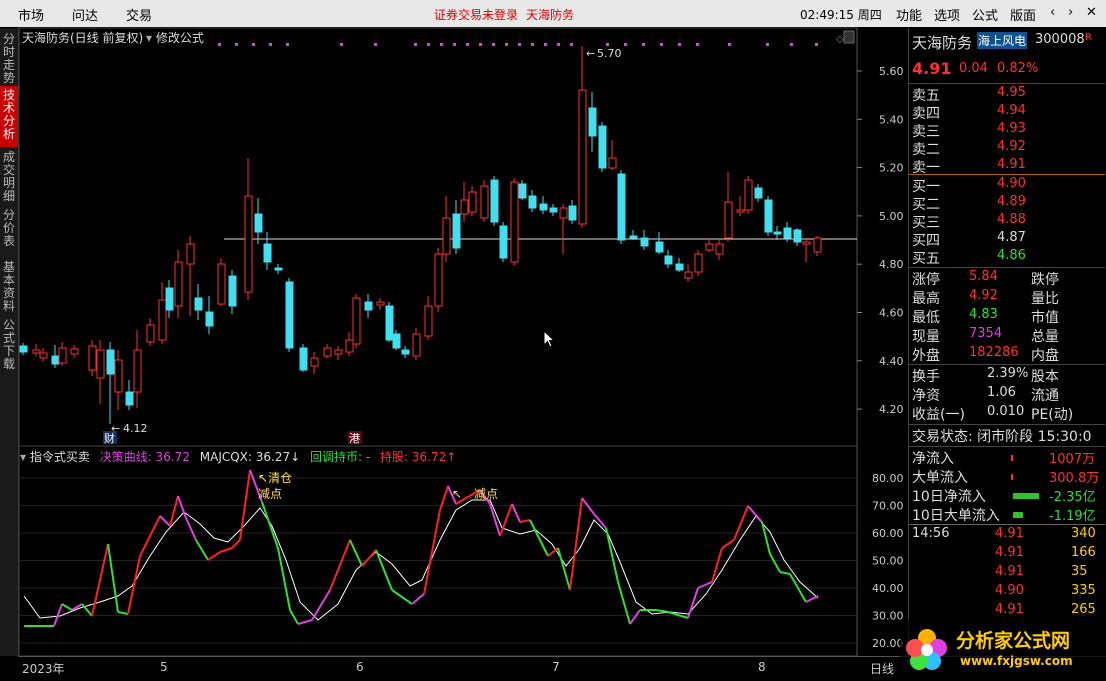  Describe the element at coordinates (1007, 394) in the screenshot. I see `stat2-row: 净资 1.06 流通` at that location.